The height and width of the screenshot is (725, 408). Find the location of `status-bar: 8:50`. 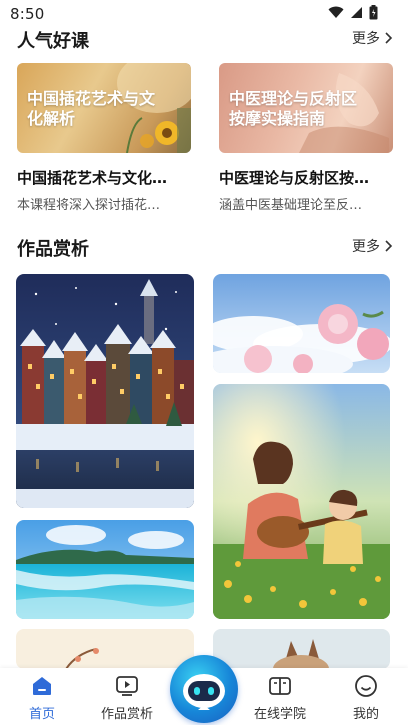

status-bar: 8:50 is located at coordinates (204, 13).